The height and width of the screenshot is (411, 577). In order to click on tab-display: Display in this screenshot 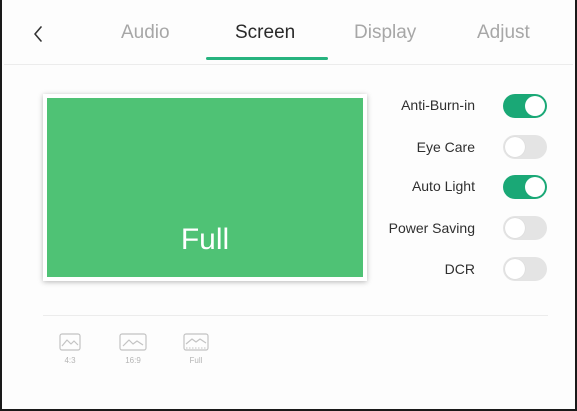, I will do `click(385, 33)`.